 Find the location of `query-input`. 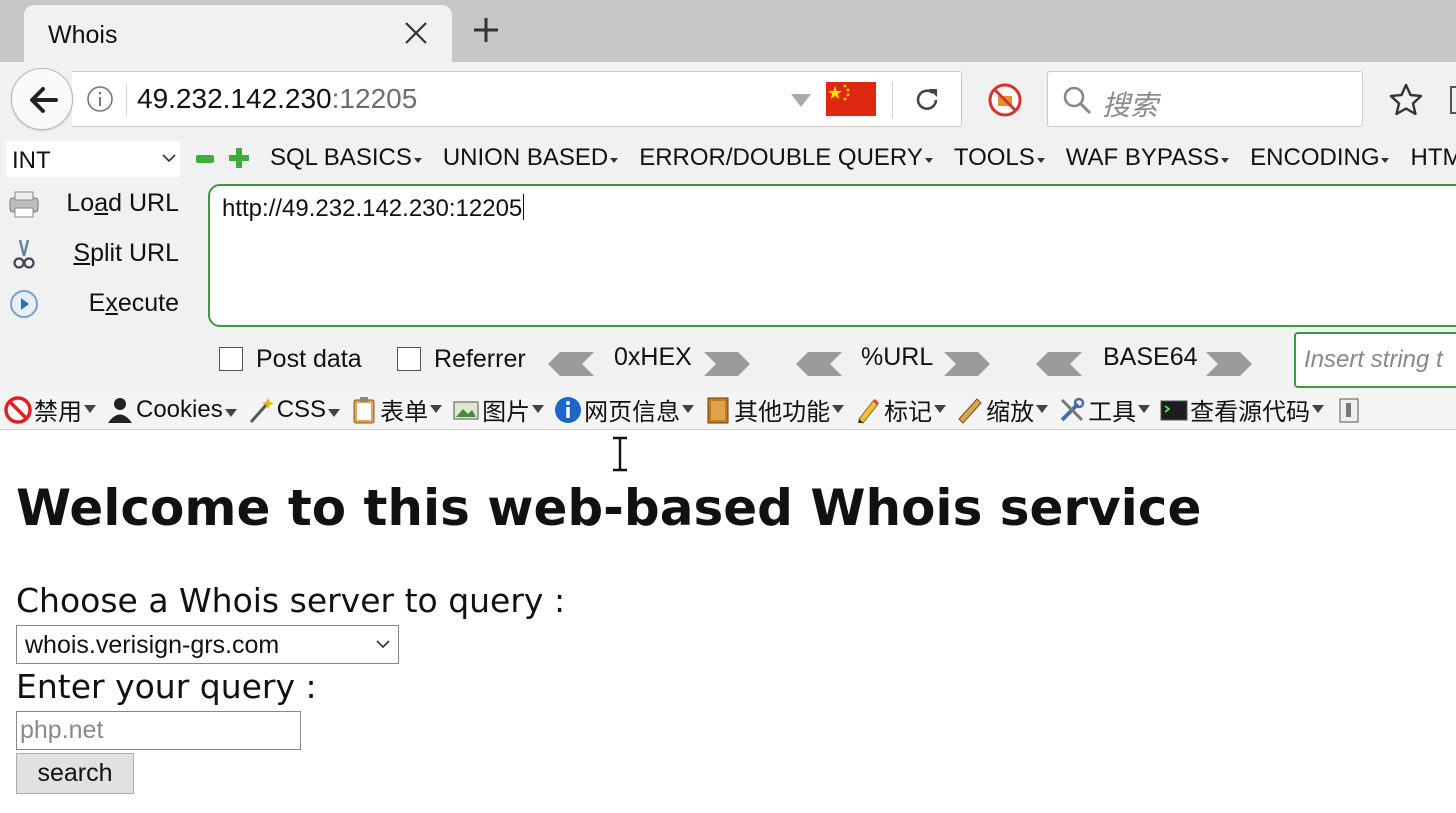

query-input is located at coordinates (158, 730).